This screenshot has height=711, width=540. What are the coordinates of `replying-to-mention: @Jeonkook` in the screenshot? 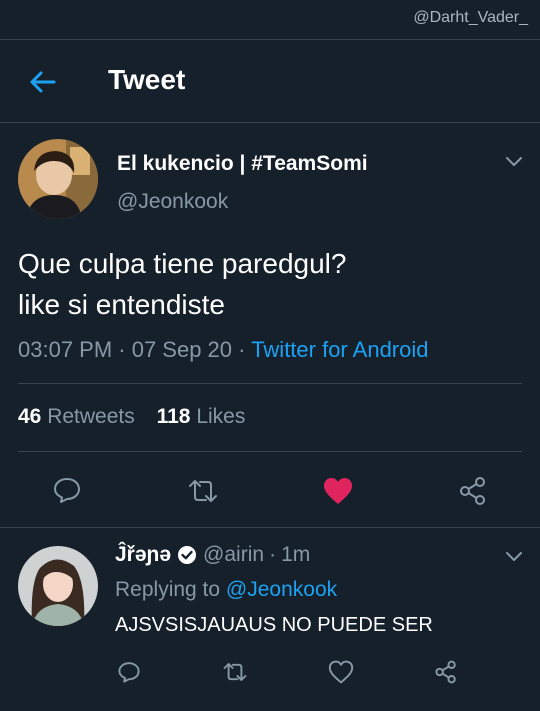 It's located at (281, 589).